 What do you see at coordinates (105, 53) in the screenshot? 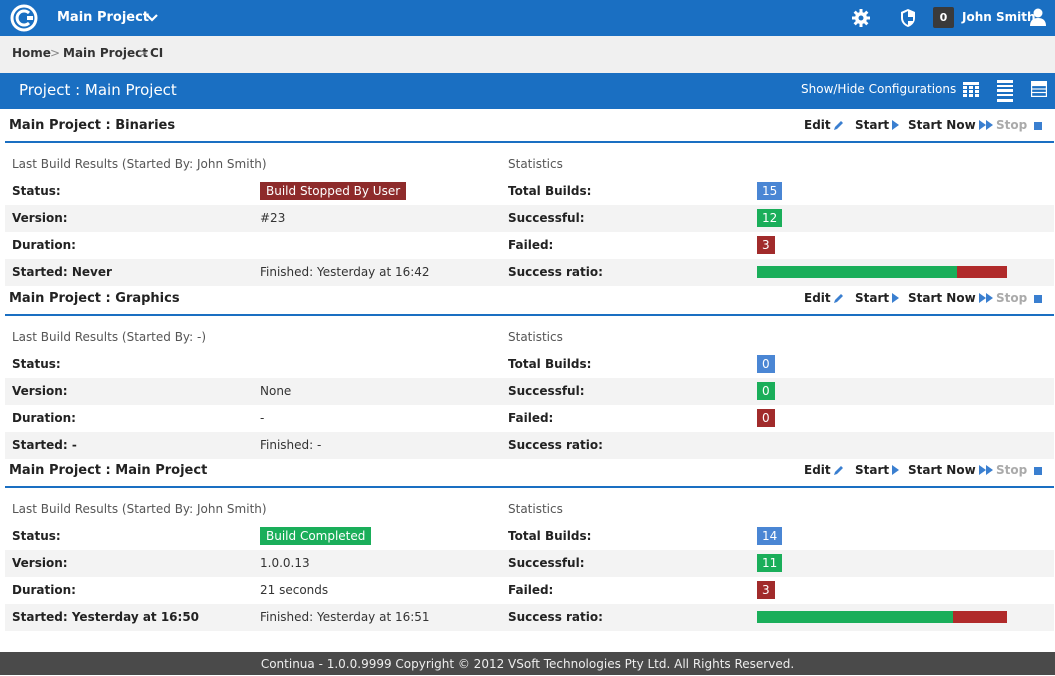
I see `breadcrumb-main-project: Main Project` at bounding box center [105, 53].